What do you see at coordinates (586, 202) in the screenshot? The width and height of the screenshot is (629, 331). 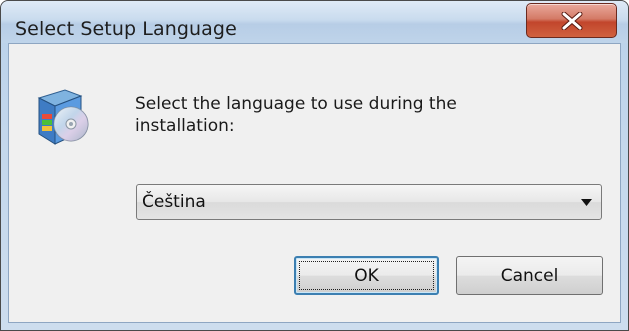 I see `dropdown-arrow-icon` at bounding box center [586, 202].